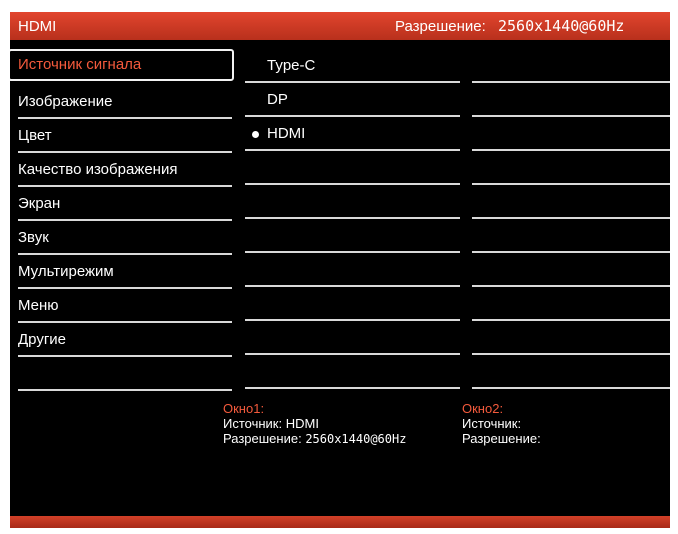 The image size is (678, 534). I want to click on source-option-type-c: Type-C, so click(352, 66).